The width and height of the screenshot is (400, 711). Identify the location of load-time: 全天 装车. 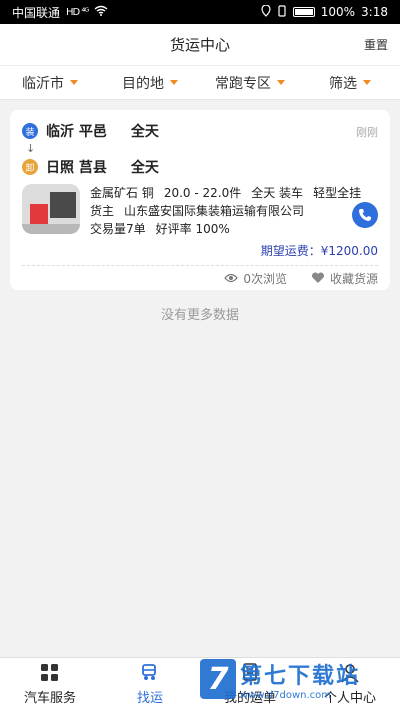
(277, 193).